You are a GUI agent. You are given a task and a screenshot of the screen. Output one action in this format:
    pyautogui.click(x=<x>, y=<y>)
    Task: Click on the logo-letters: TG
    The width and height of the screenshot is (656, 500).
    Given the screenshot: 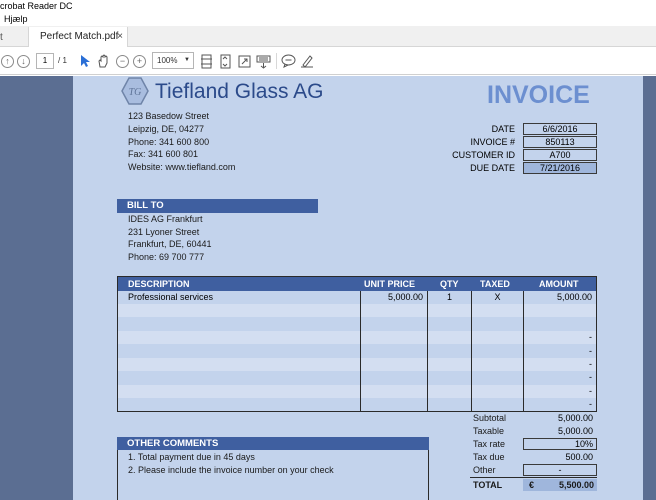 What is the action you would take?
    pyautogui.click(x=135, y=92)
    